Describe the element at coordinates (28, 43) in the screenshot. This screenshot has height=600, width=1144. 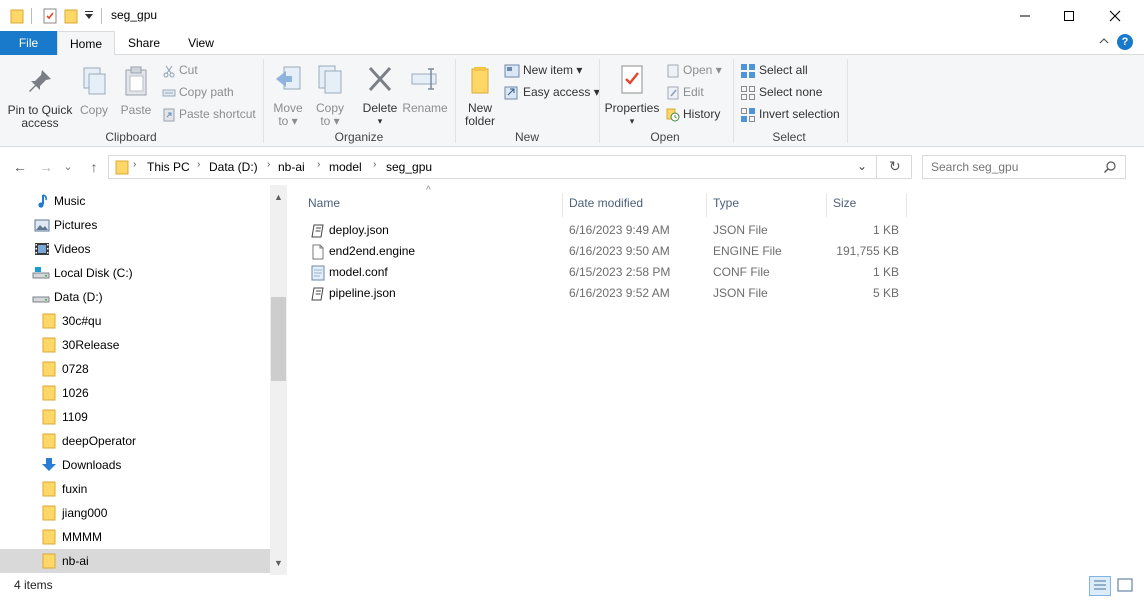
I see `tab-file: File` at that location.